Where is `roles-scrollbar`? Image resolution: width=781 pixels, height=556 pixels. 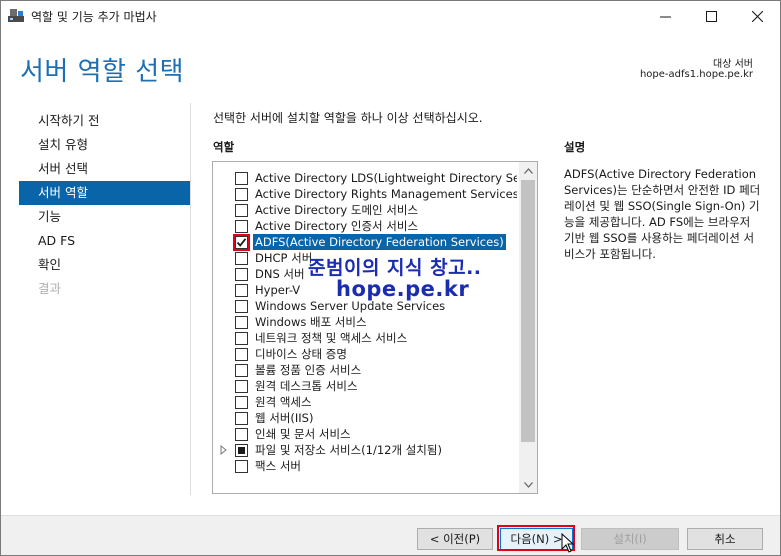
roles-scrollbar is located at coordinates (528, 327).